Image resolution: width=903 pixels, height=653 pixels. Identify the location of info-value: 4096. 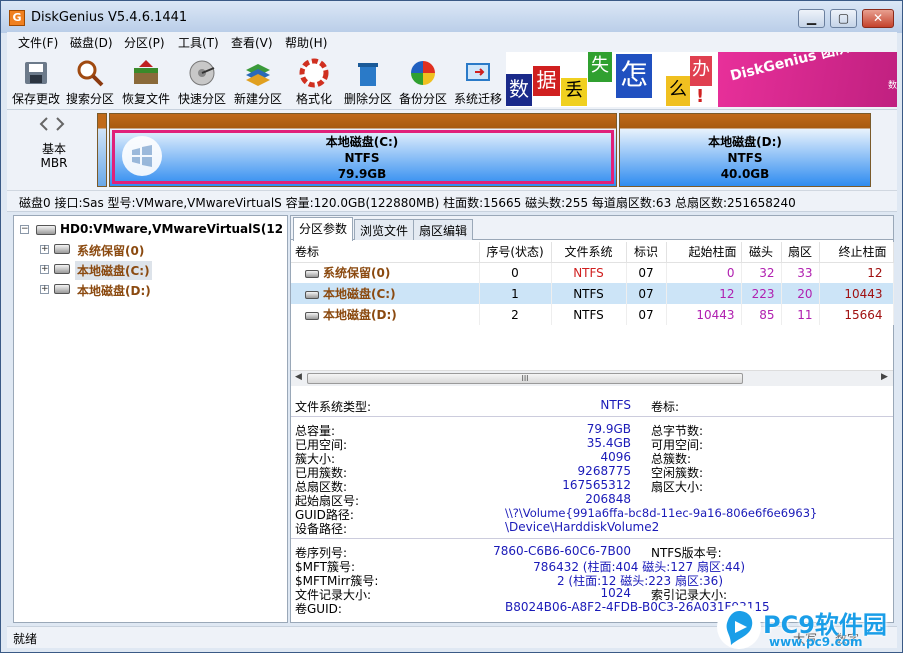
(615, 457).